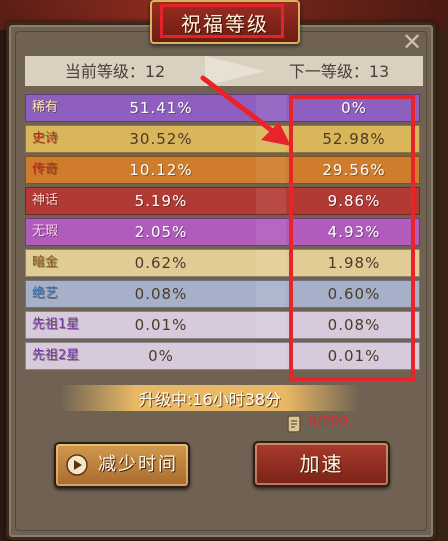 The image size is (448, 541). I want to click on rarity-name: 无瑕, so click(45, 231).